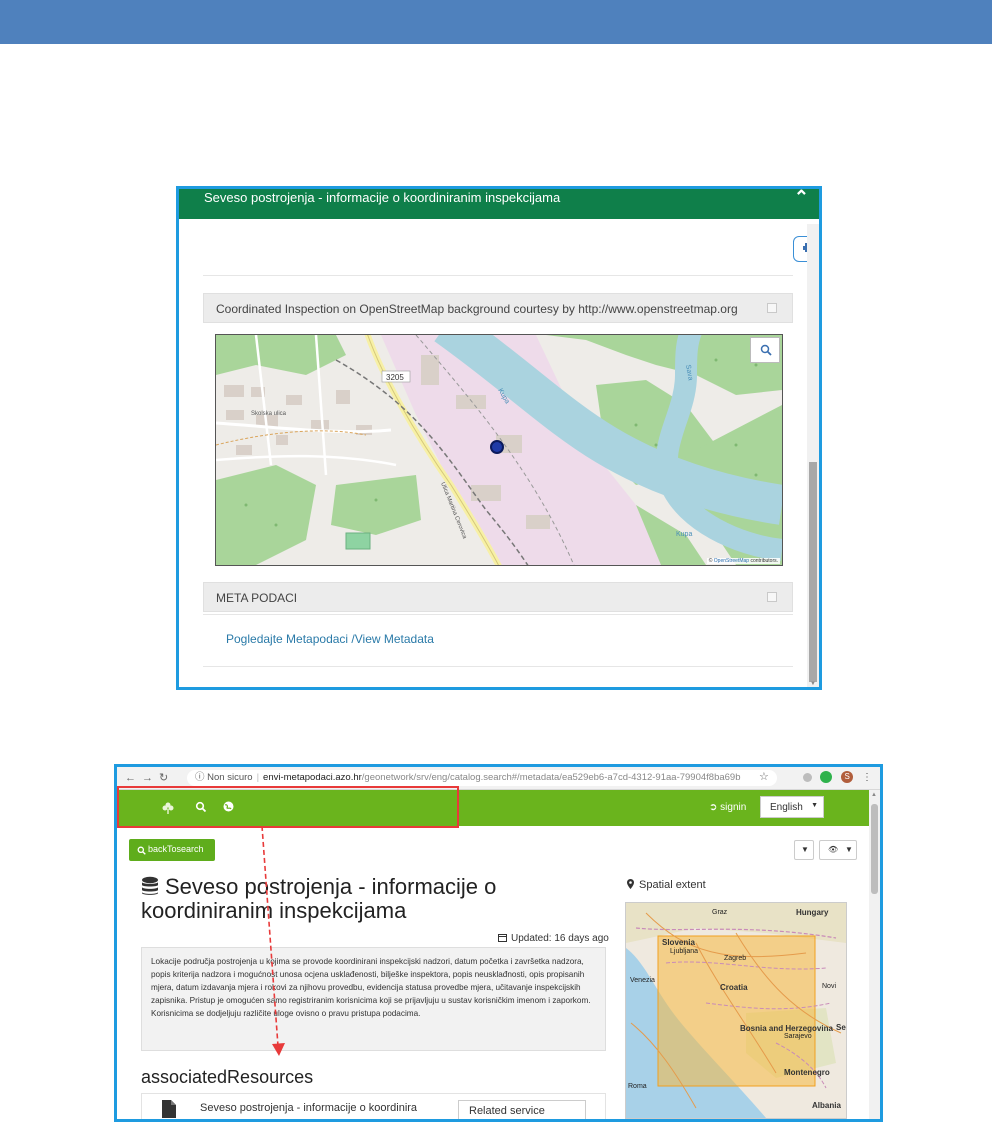 This screenshot has height=1123, width=992. Describe the element at coordinates (133, 778) in the screenshot. I see `back-arrow-icon: ←` at that location.